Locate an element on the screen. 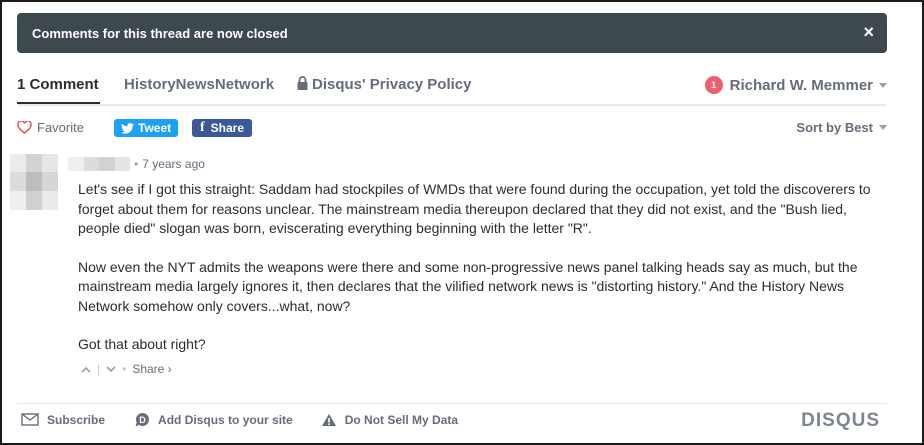  svg-text: D is located at coordinates (142, 420).